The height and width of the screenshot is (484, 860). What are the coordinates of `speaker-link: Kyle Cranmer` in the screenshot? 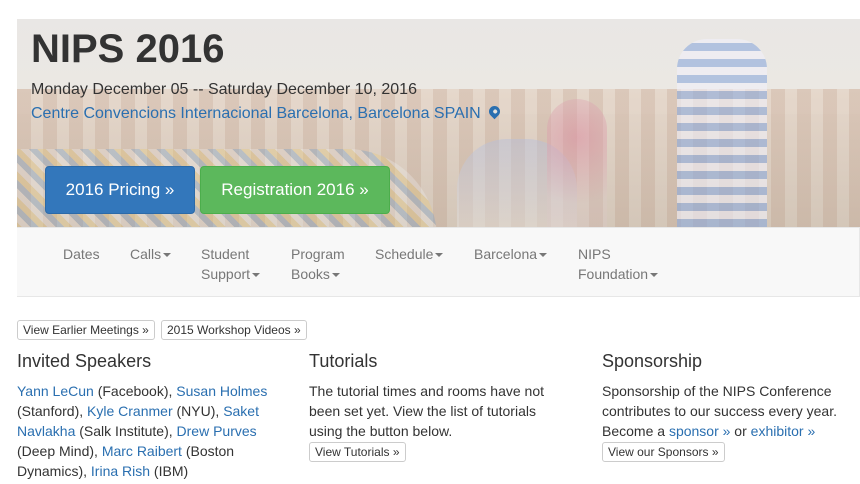 It's located at (130, 411).